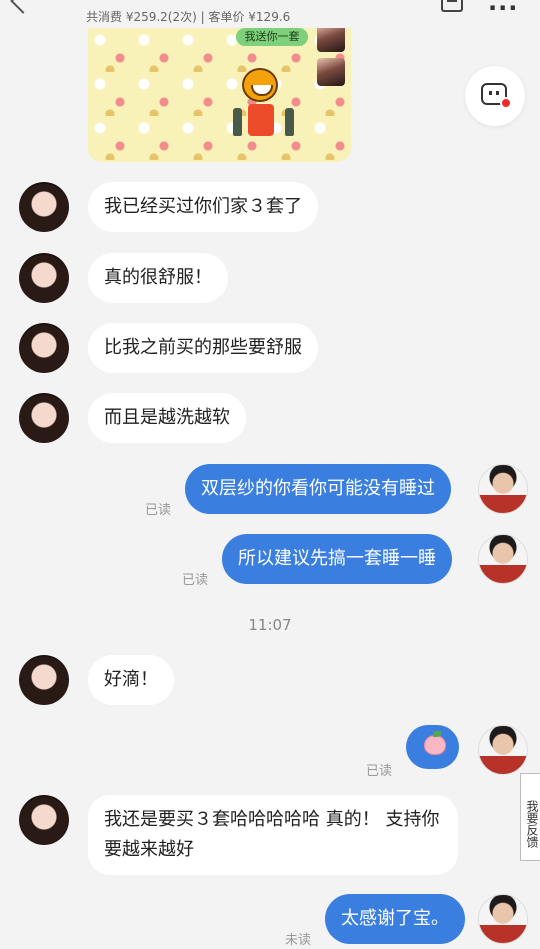  What do you see at coordinates (188, 17) in the screenshot?
I see `customer-stats: 共消费 ¥259.2(2次) | 客单价 ¥129.6` at bounding box center [188, 17].